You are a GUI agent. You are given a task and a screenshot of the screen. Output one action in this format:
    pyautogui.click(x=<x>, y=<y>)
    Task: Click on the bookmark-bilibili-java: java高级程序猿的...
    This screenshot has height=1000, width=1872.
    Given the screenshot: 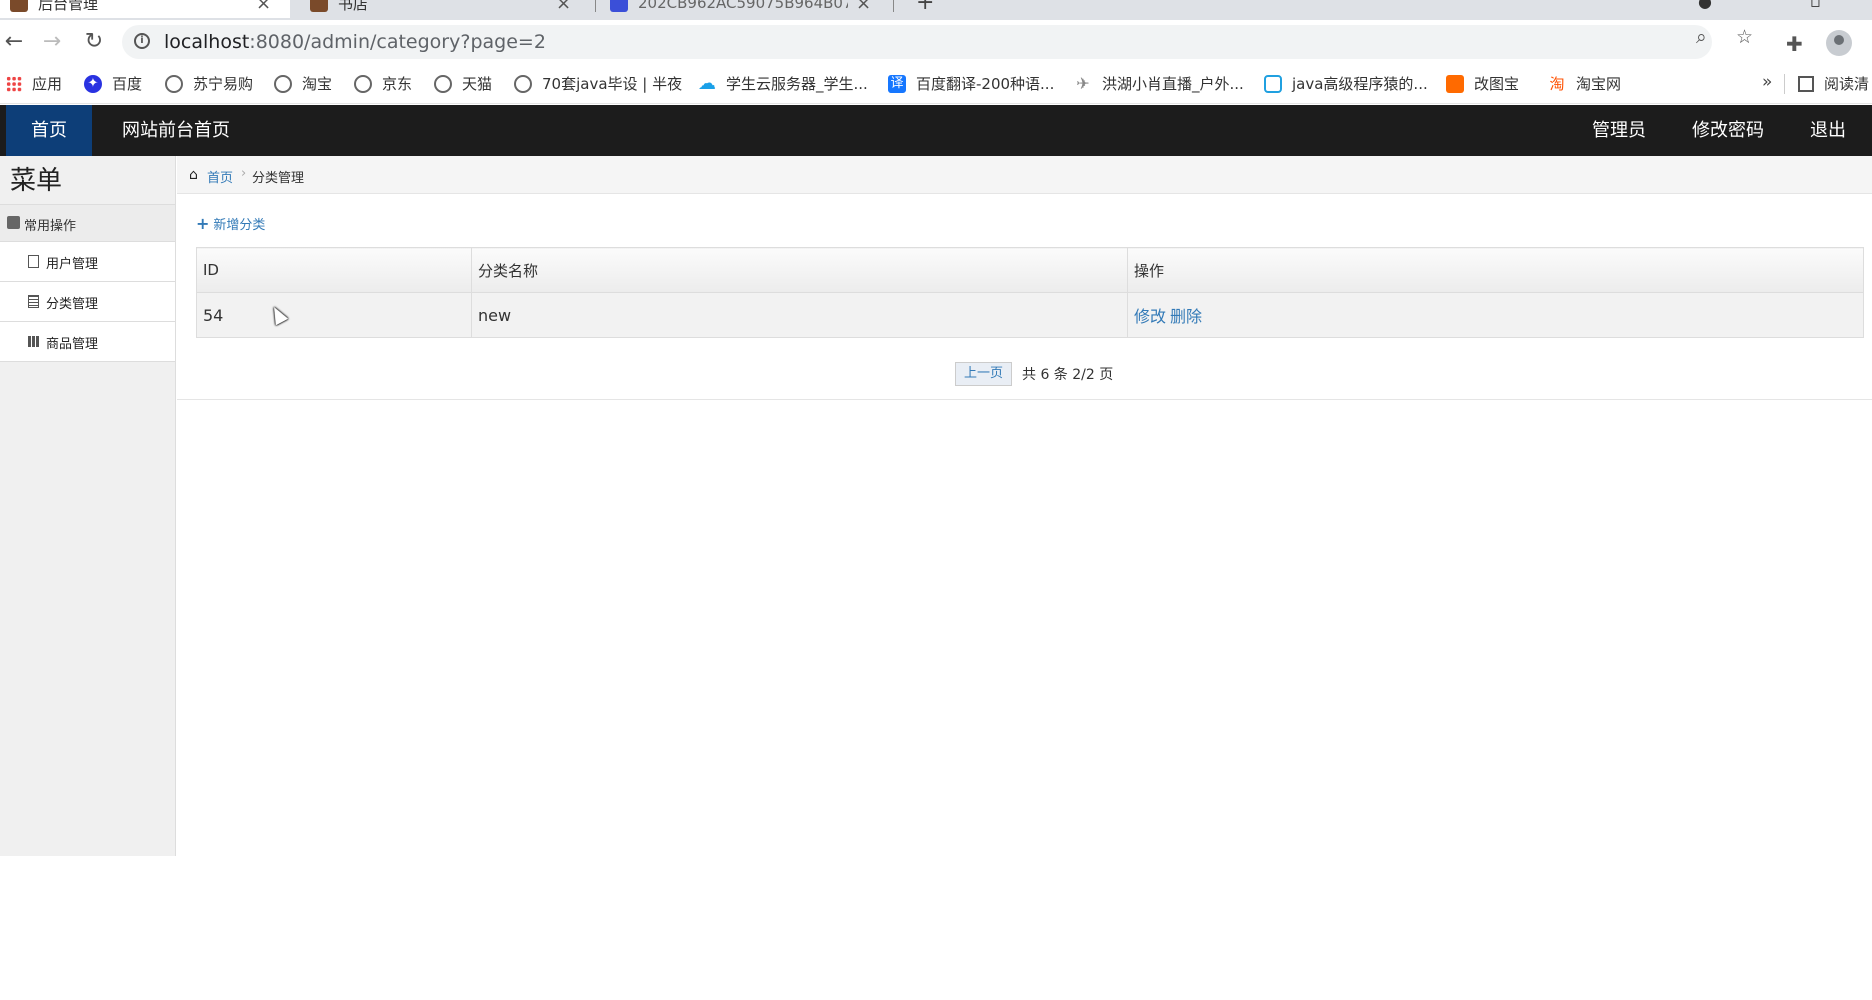 What is the action you would take?
    pyautogui.click(x=1346, y=83)
    